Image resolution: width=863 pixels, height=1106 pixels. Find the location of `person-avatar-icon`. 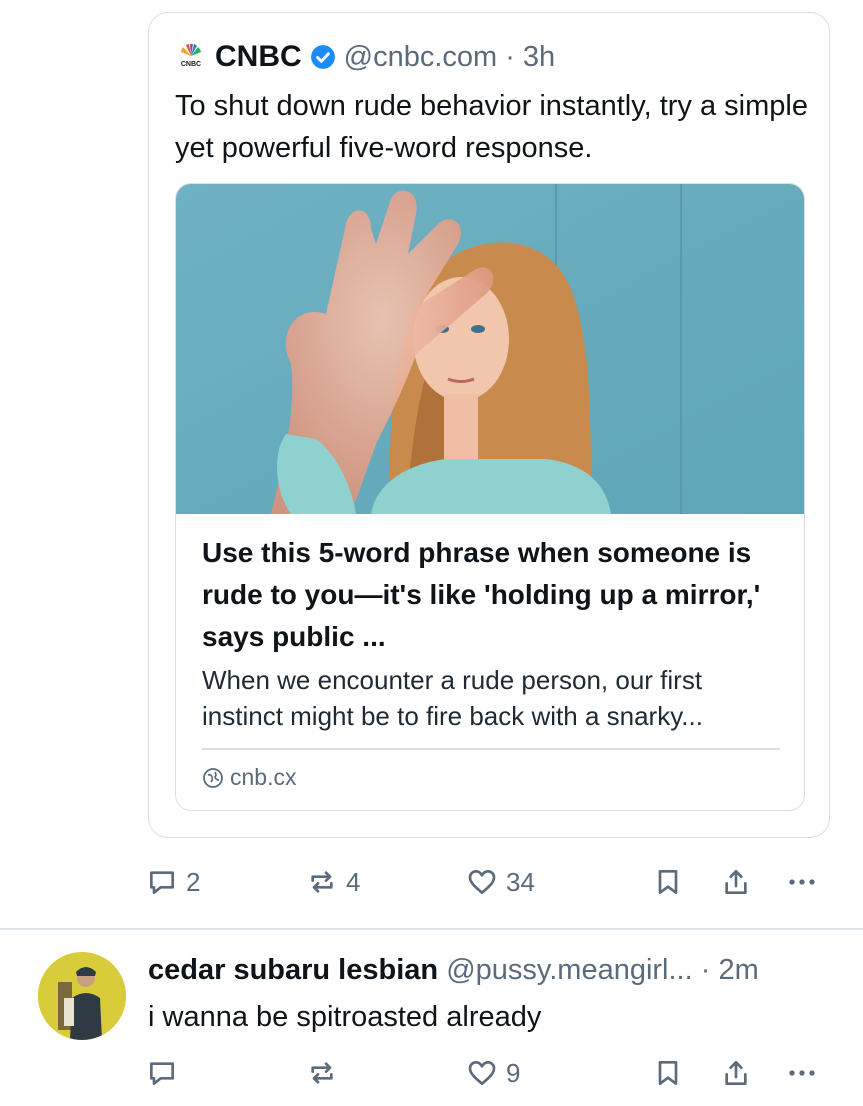

person-avatar-icon is located at coordinates (82, 996).